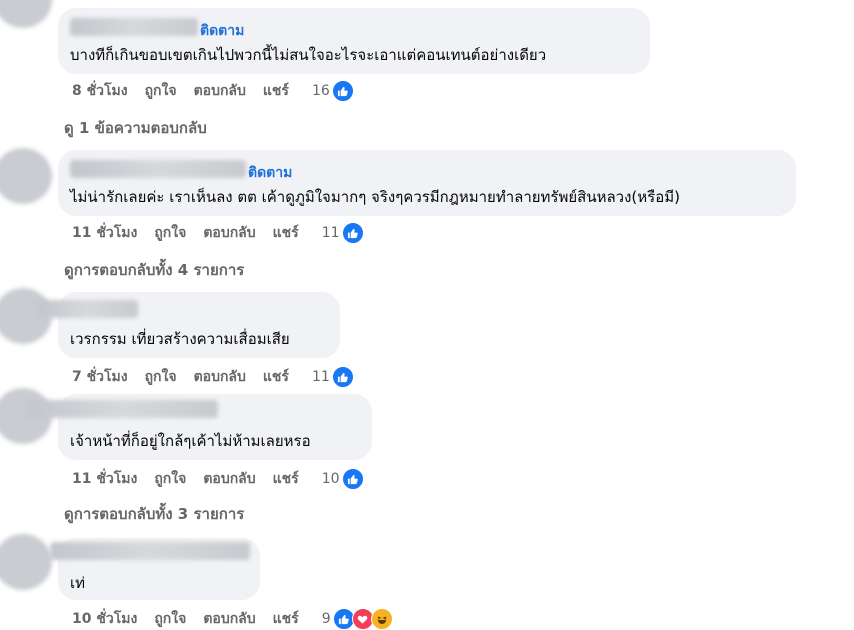 This screenshot has height=630, width=854. I want to click on reaction-summary: 16, so click(333, 91).